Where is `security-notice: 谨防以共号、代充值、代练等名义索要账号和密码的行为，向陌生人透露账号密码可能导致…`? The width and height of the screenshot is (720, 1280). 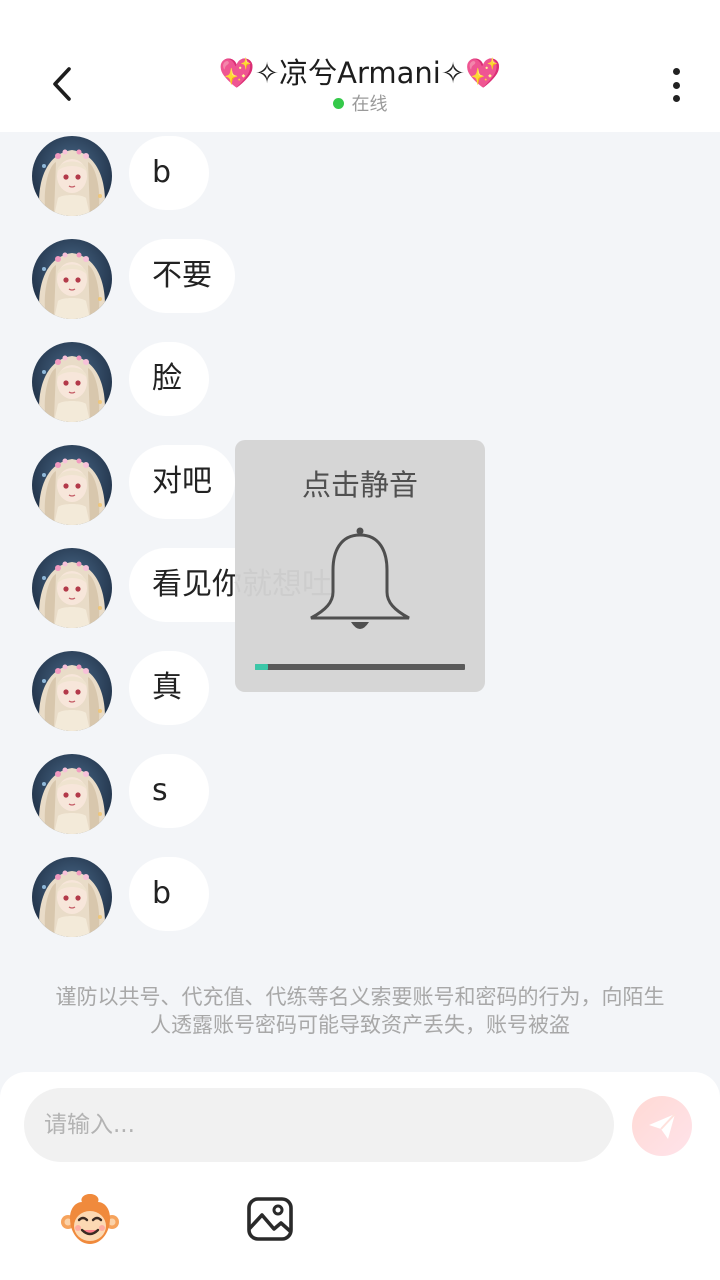
security-notice: 谨防以共号、代充值、代练等名义索要账号和密码的行为，向陌生人透露账号密码可能导致… is located at coordinates (360, 1011).